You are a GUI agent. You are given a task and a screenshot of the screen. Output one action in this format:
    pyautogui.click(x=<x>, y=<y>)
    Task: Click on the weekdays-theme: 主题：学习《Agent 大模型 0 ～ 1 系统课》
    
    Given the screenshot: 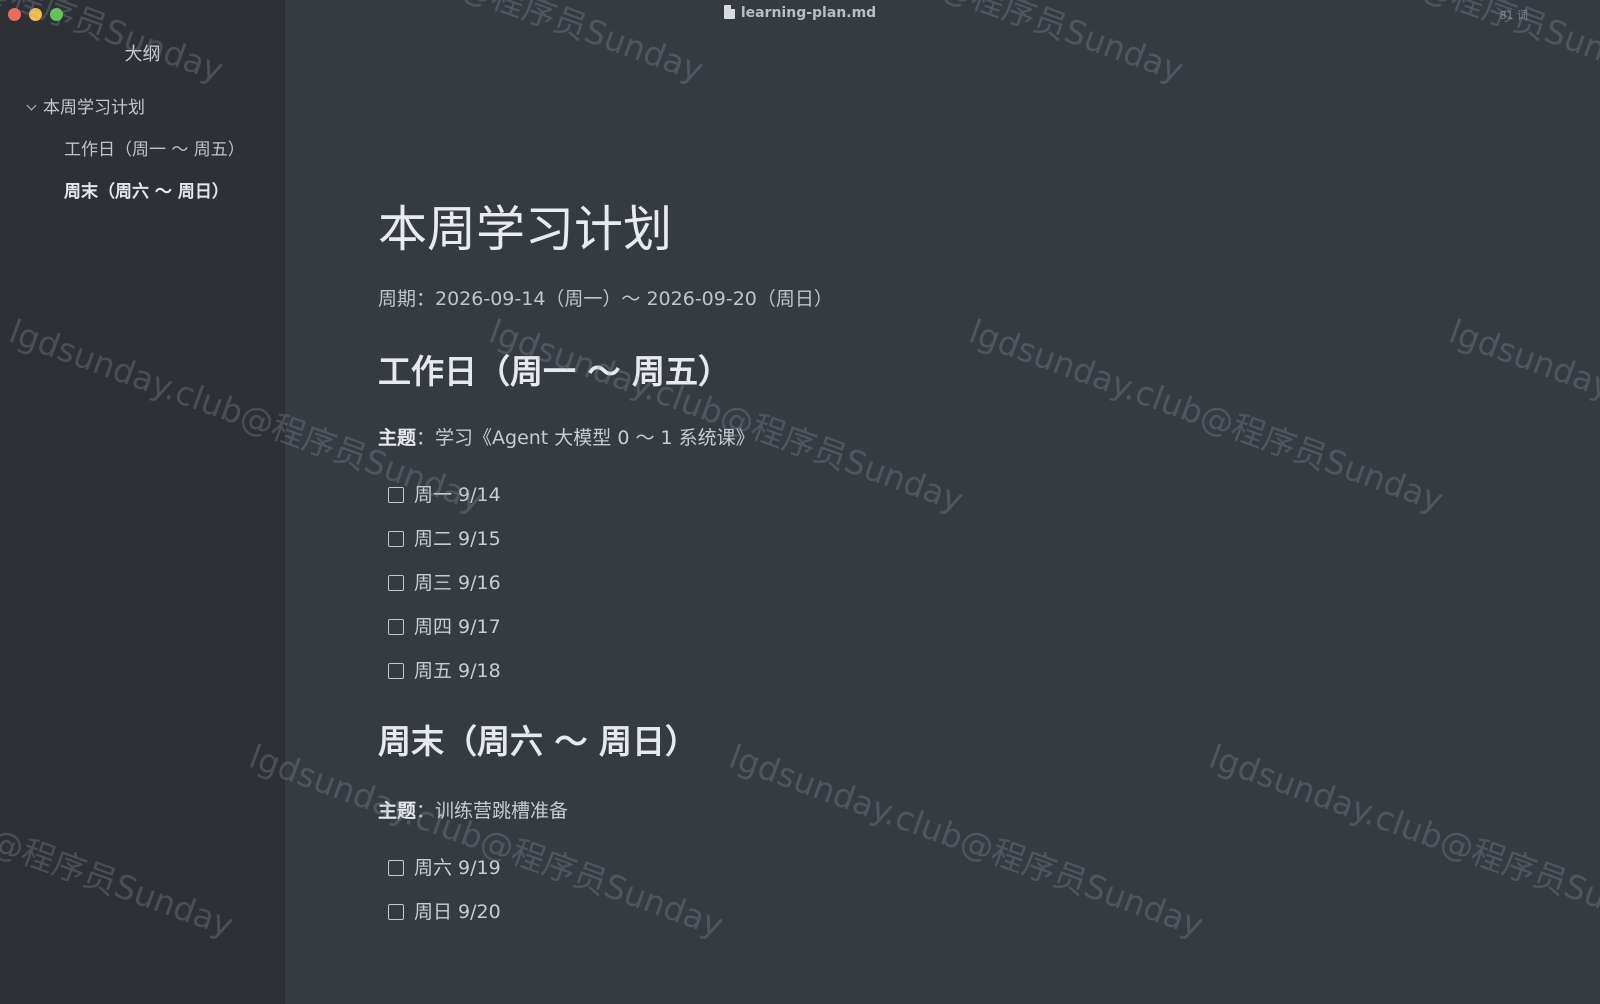 What is the action you would take?
    pyautogui.click(x=566, y=436)
    